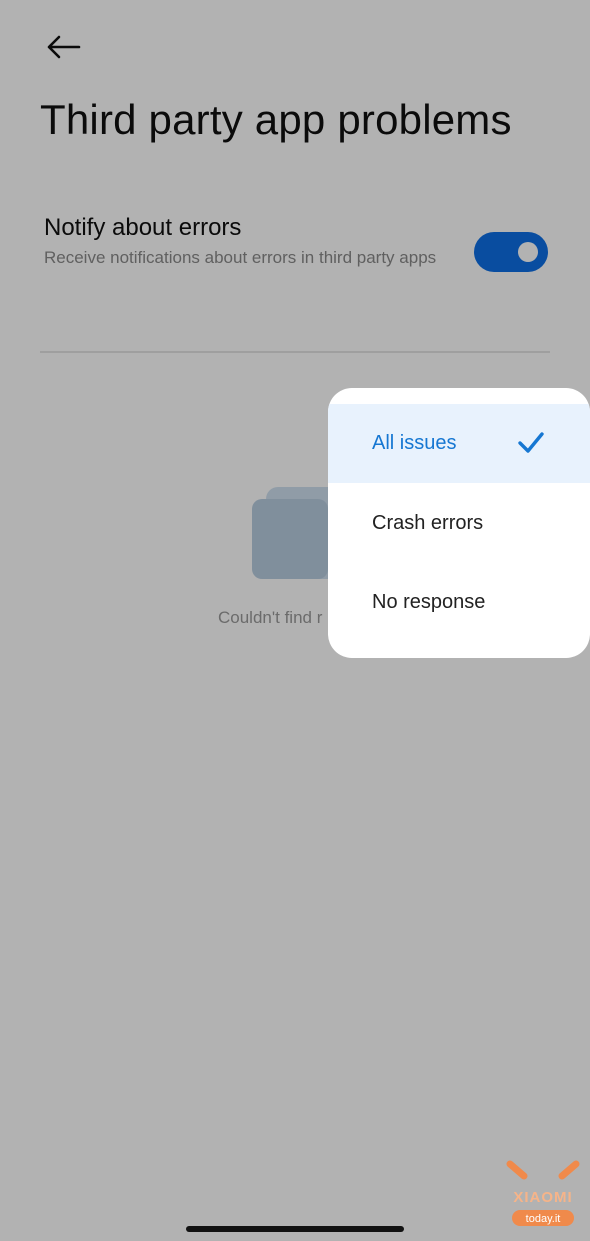 This screenshot has width=590, height=1241. I want to click on dropdown-item-no-response: No response, so click(459, 602).